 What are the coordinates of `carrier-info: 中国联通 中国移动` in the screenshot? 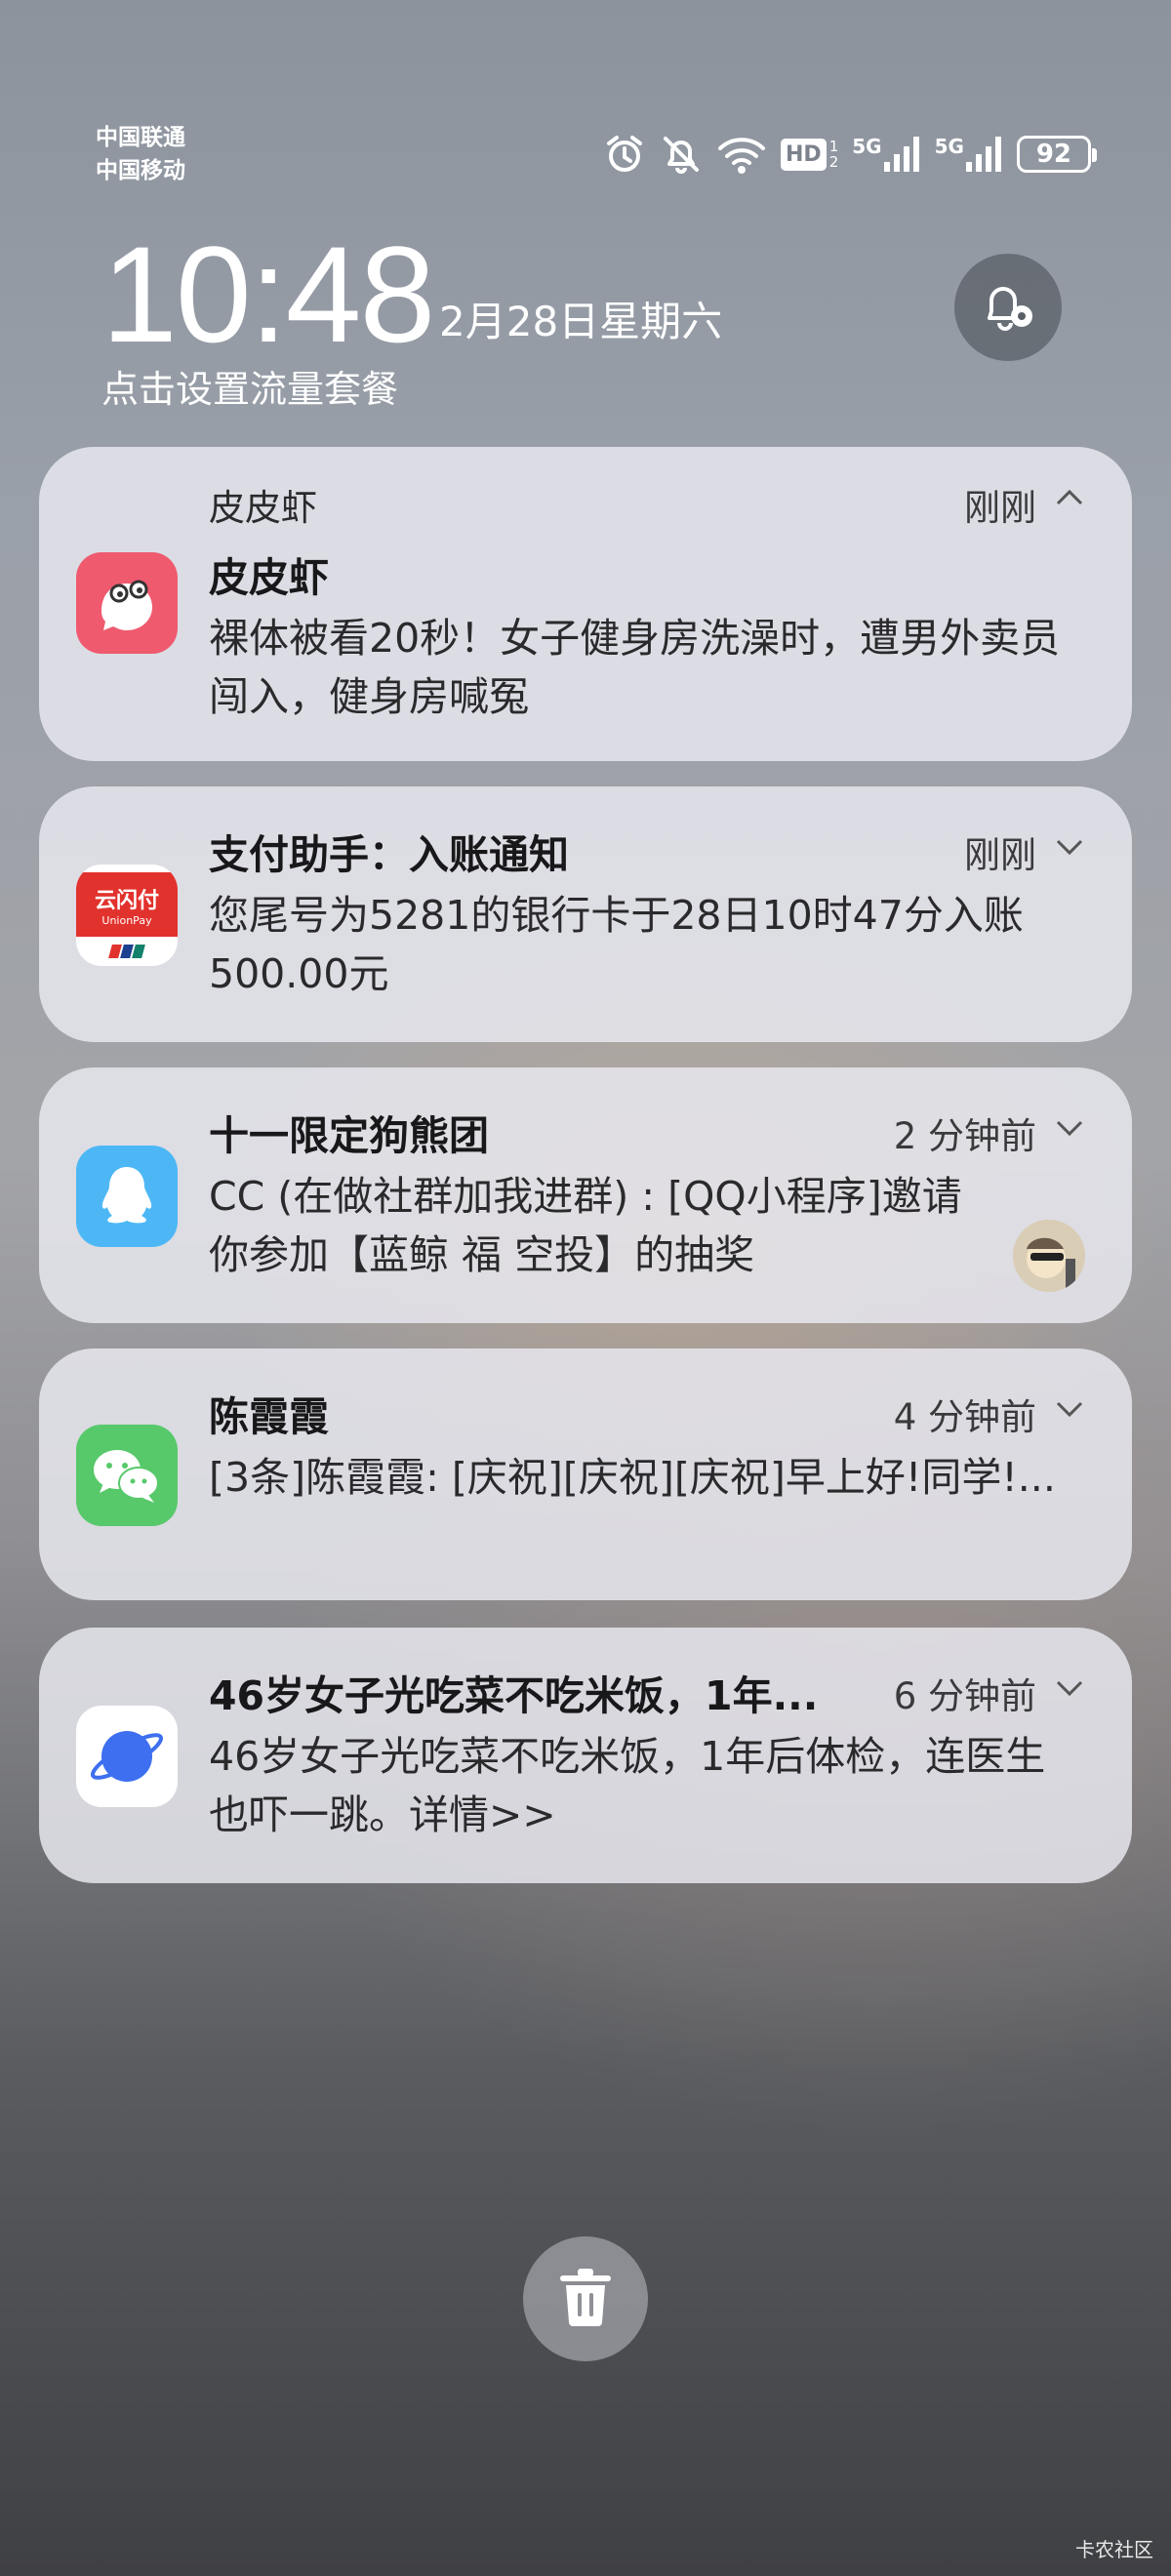 It's located at (140, 154).